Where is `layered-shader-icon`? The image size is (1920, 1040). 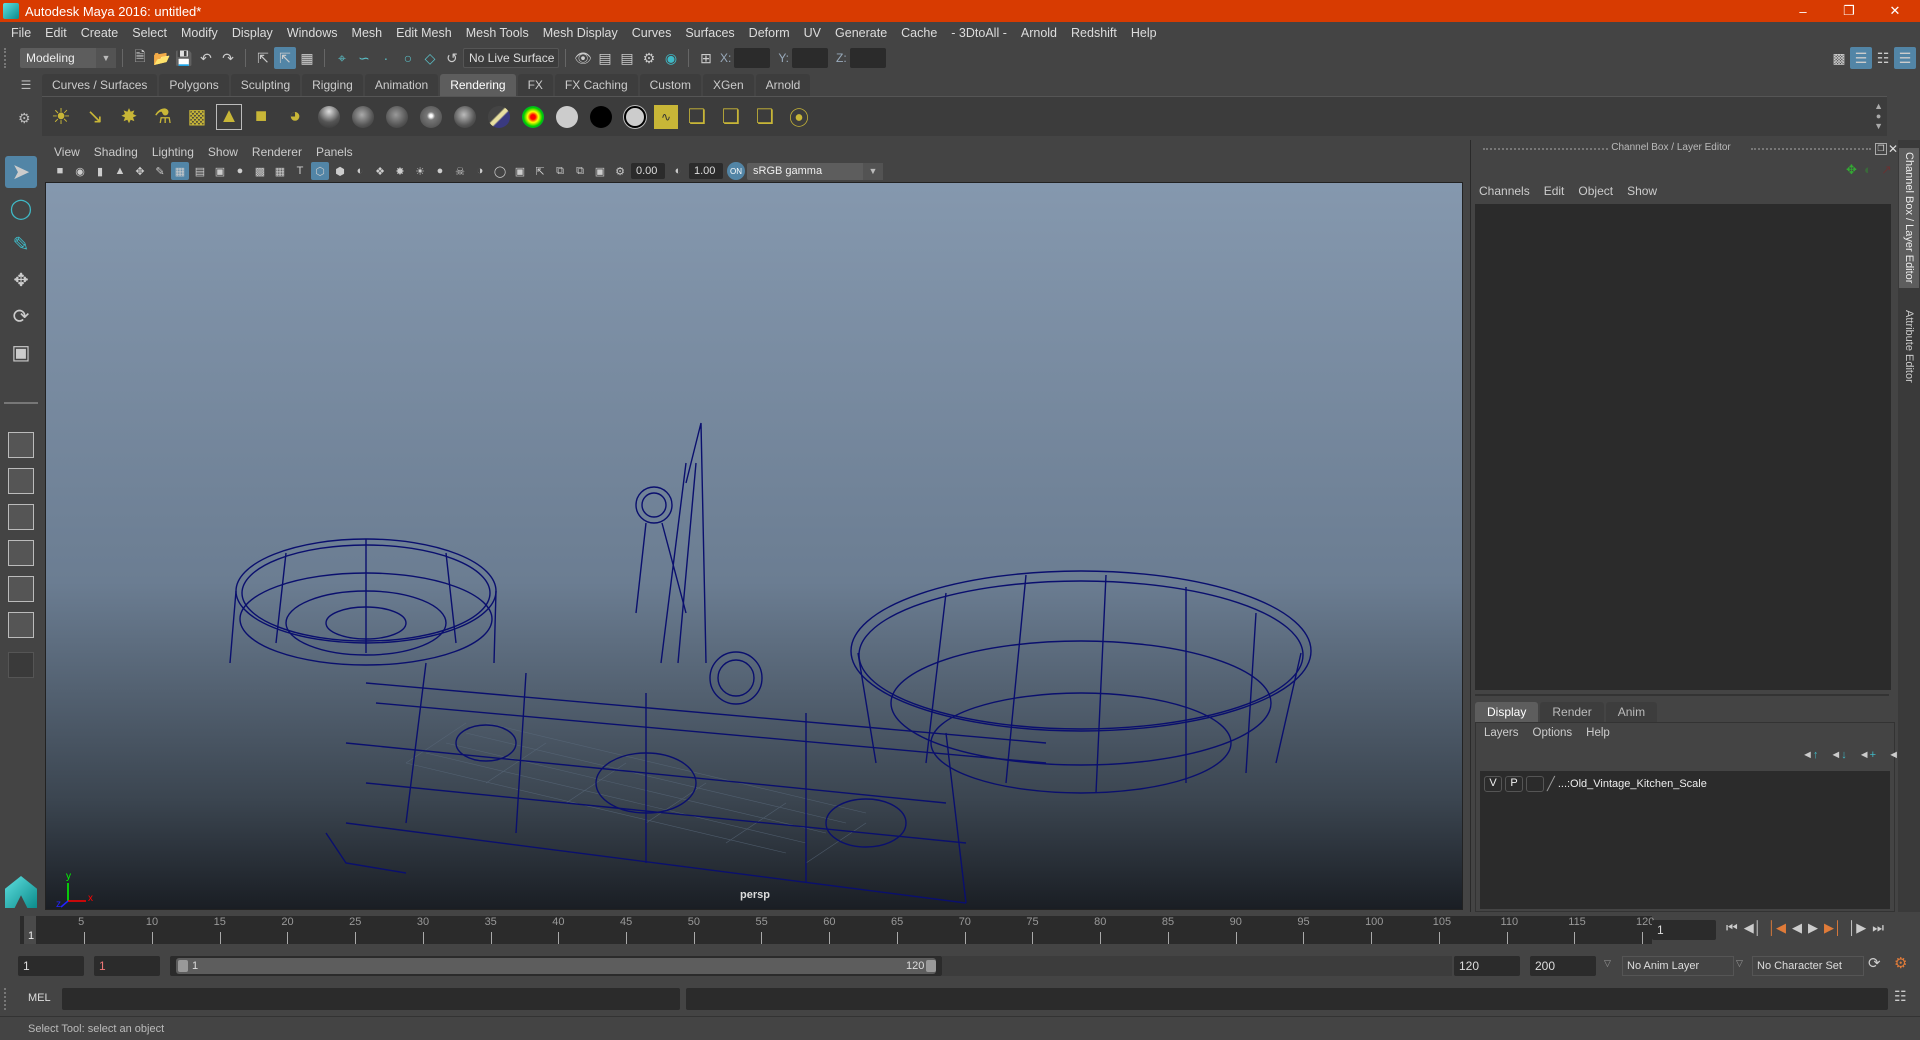
layered-shader-icon is located at coordinates (533, 117).